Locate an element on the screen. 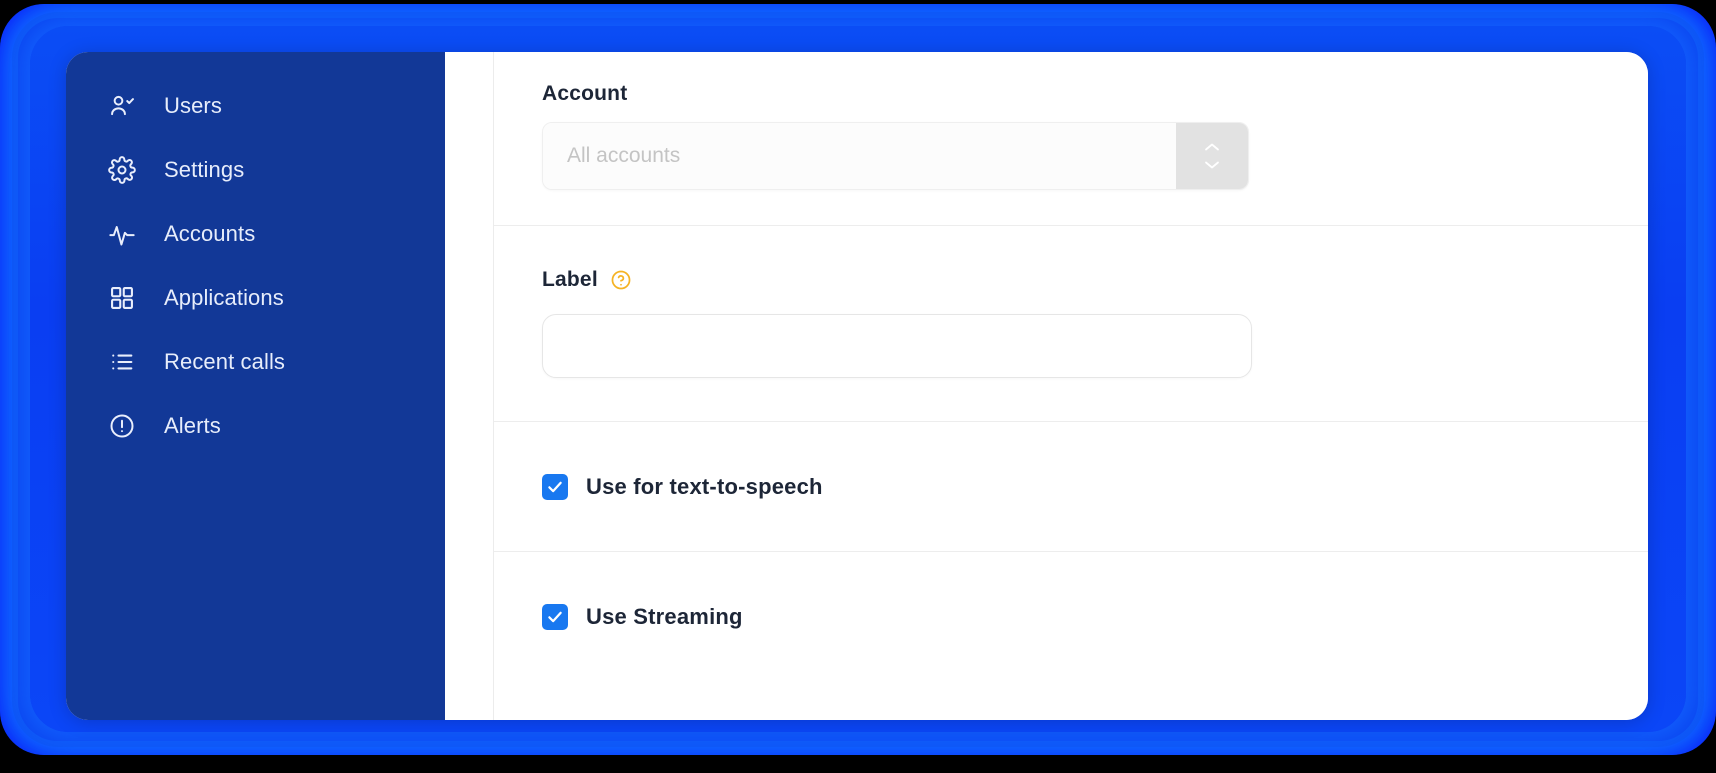 Image resolution: width=1716 pixels, height=773 pixels. checkbox-row-use-streaming: Use Streaming is located at coordinates (642, 617).